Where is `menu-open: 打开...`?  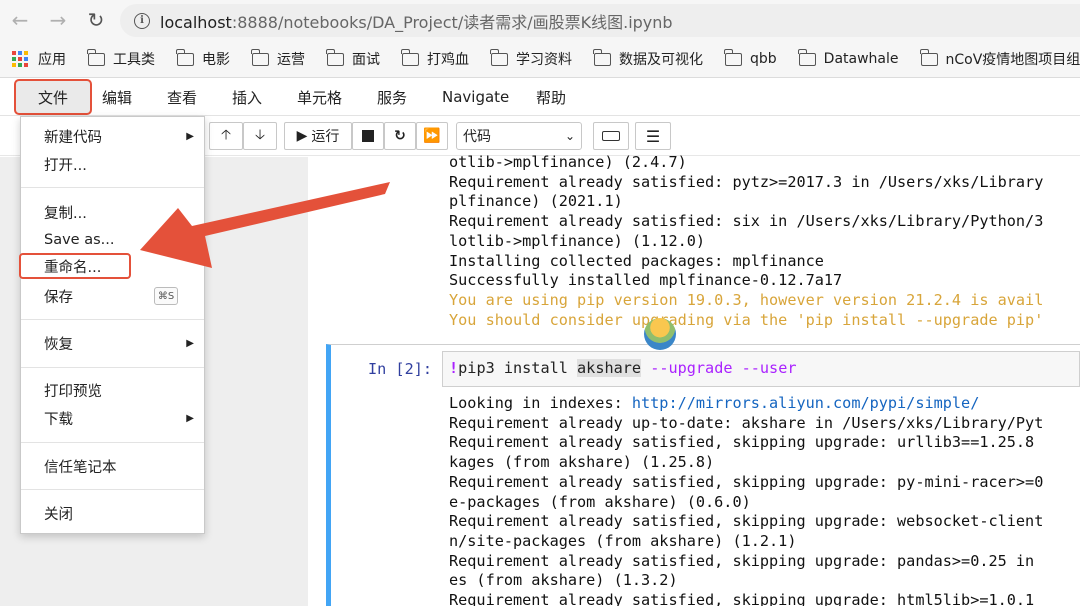 menu-open: 打开... is located at coordinates (112, 164).